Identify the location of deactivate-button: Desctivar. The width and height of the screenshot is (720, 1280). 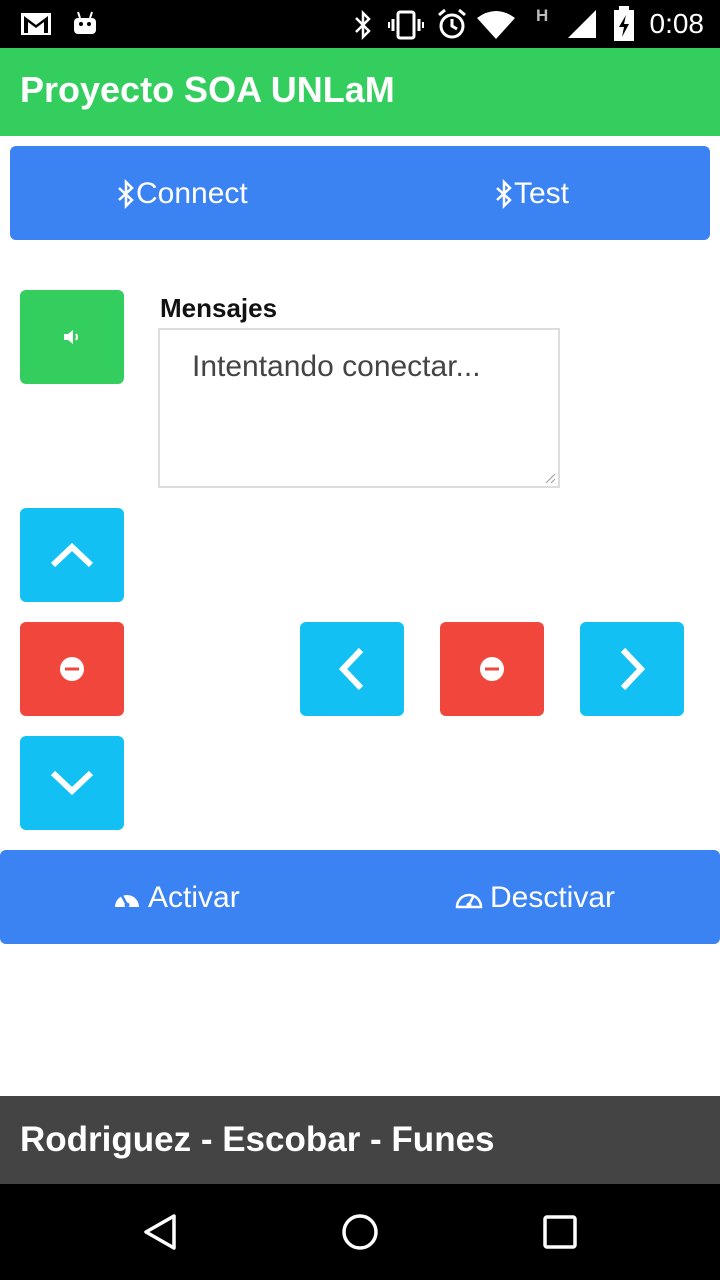
(534, 898).